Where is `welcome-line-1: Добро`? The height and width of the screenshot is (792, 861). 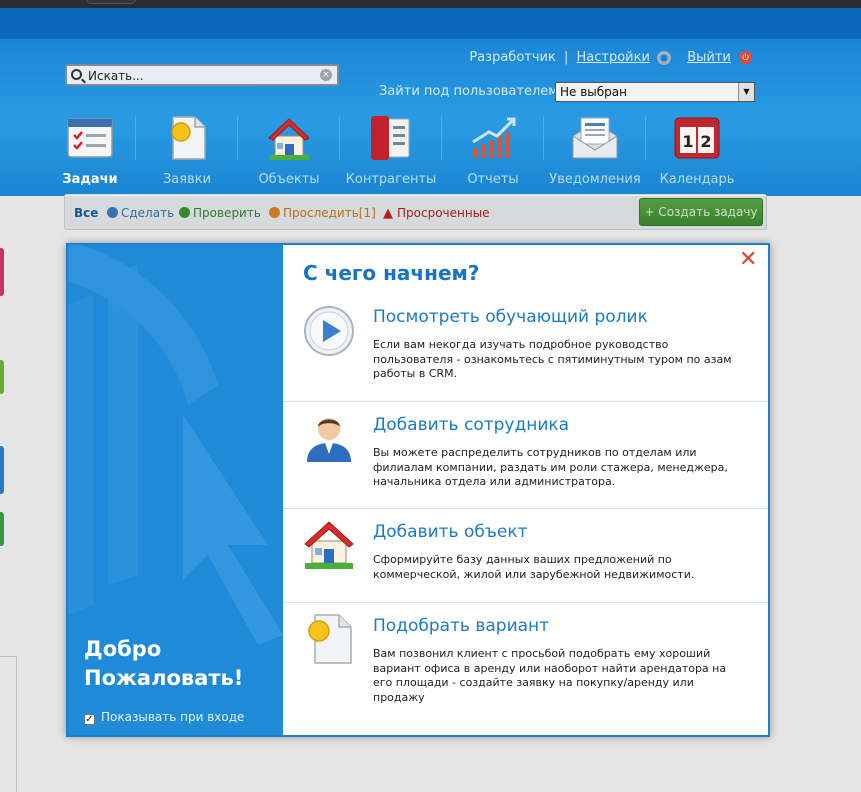
welcome-line-1: Добро is located at coordinates (123, 649).